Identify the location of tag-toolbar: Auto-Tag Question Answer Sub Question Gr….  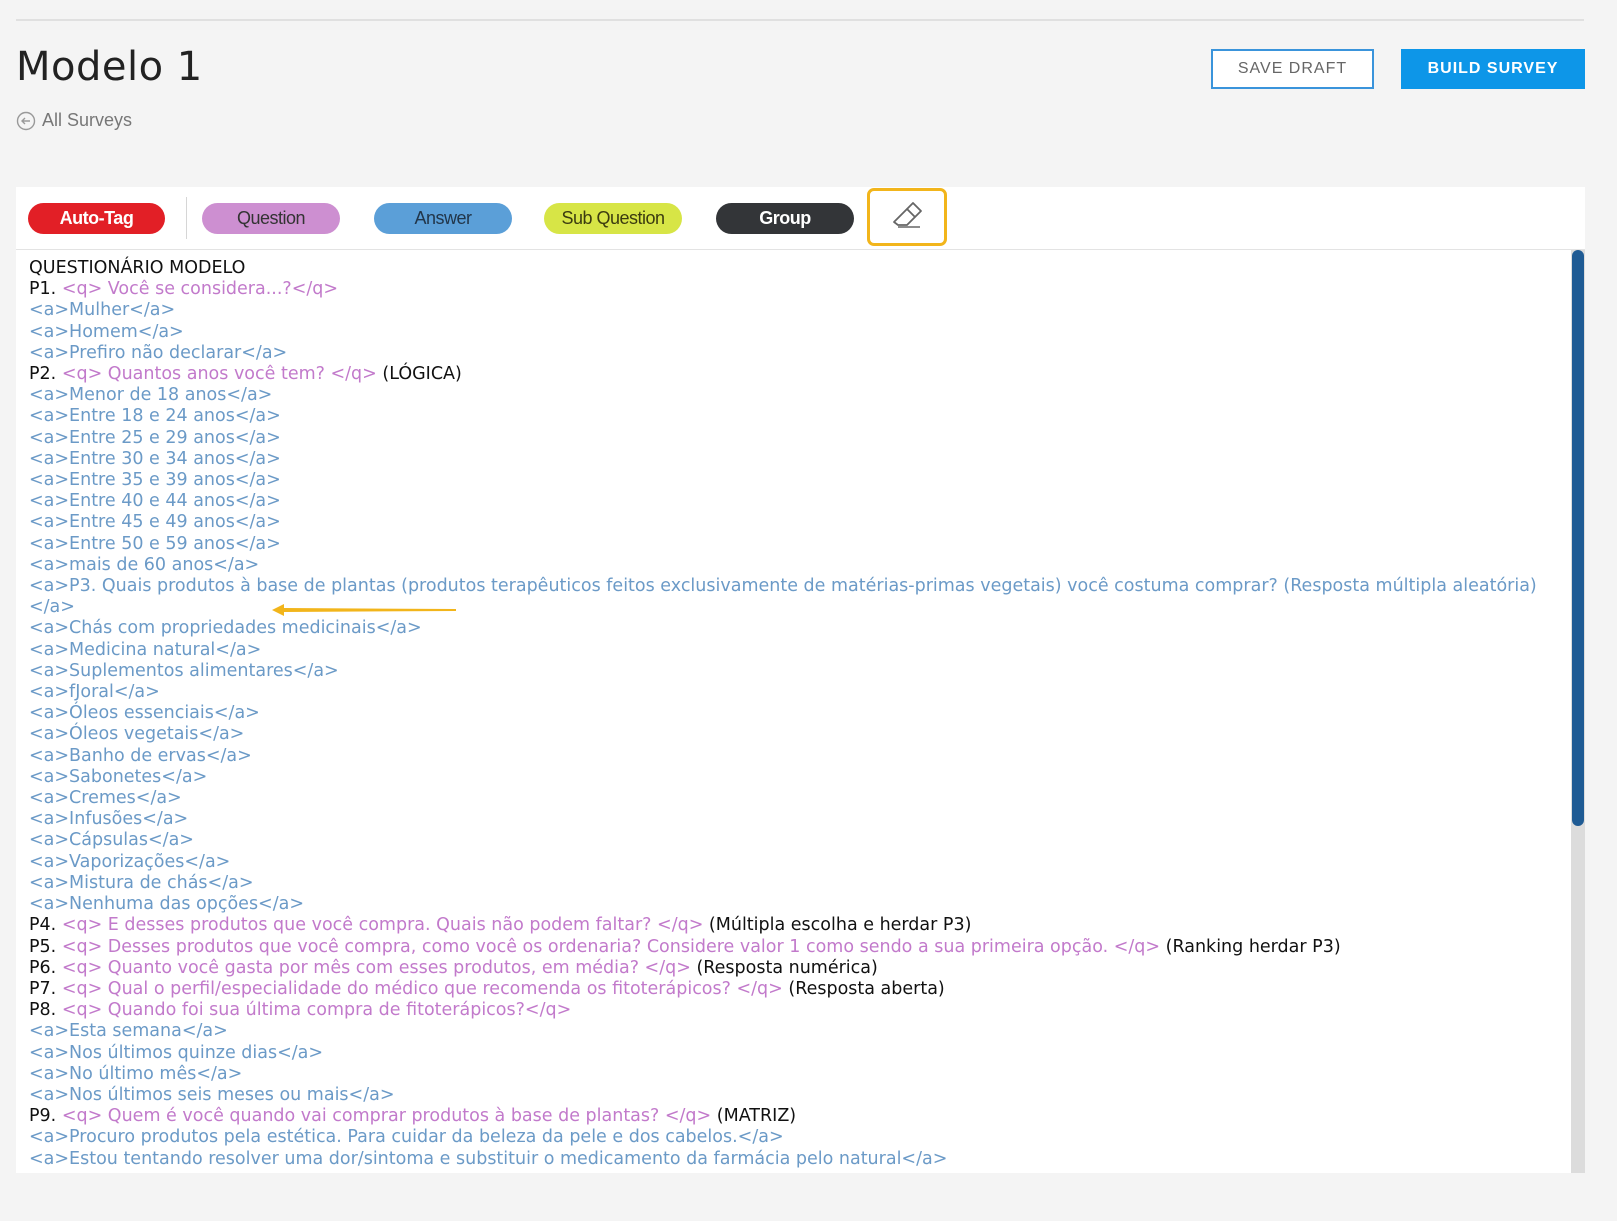
(800, 218).